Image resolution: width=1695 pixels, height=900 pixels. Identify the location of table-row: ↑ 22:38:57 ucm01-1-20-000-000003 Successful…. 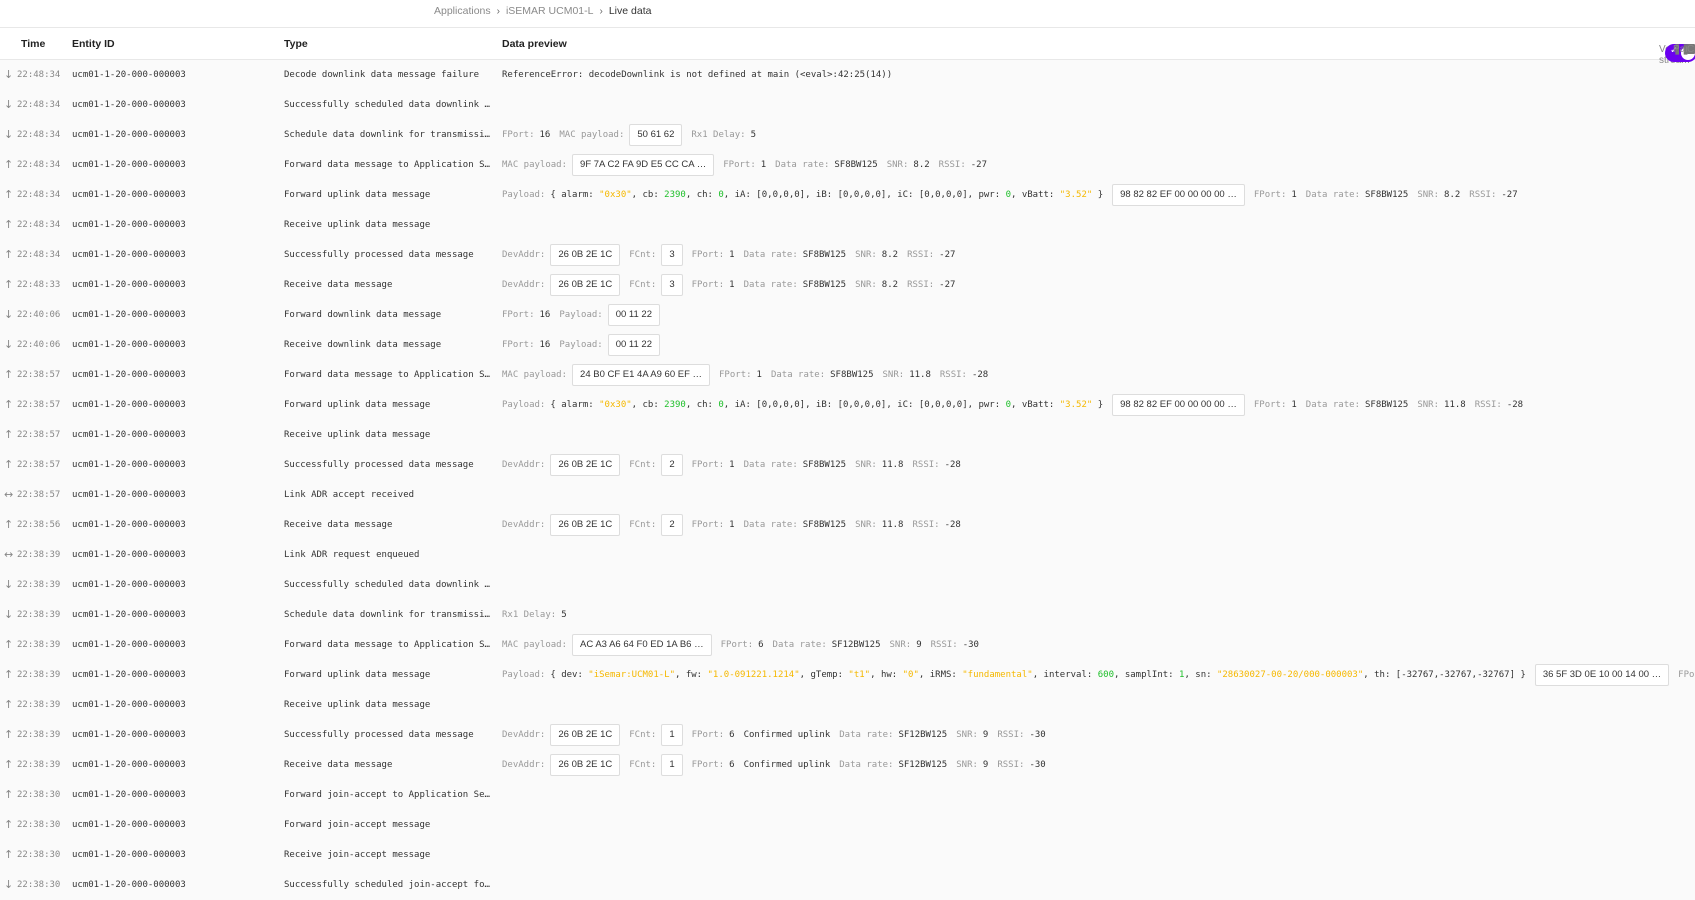
(847, 465).